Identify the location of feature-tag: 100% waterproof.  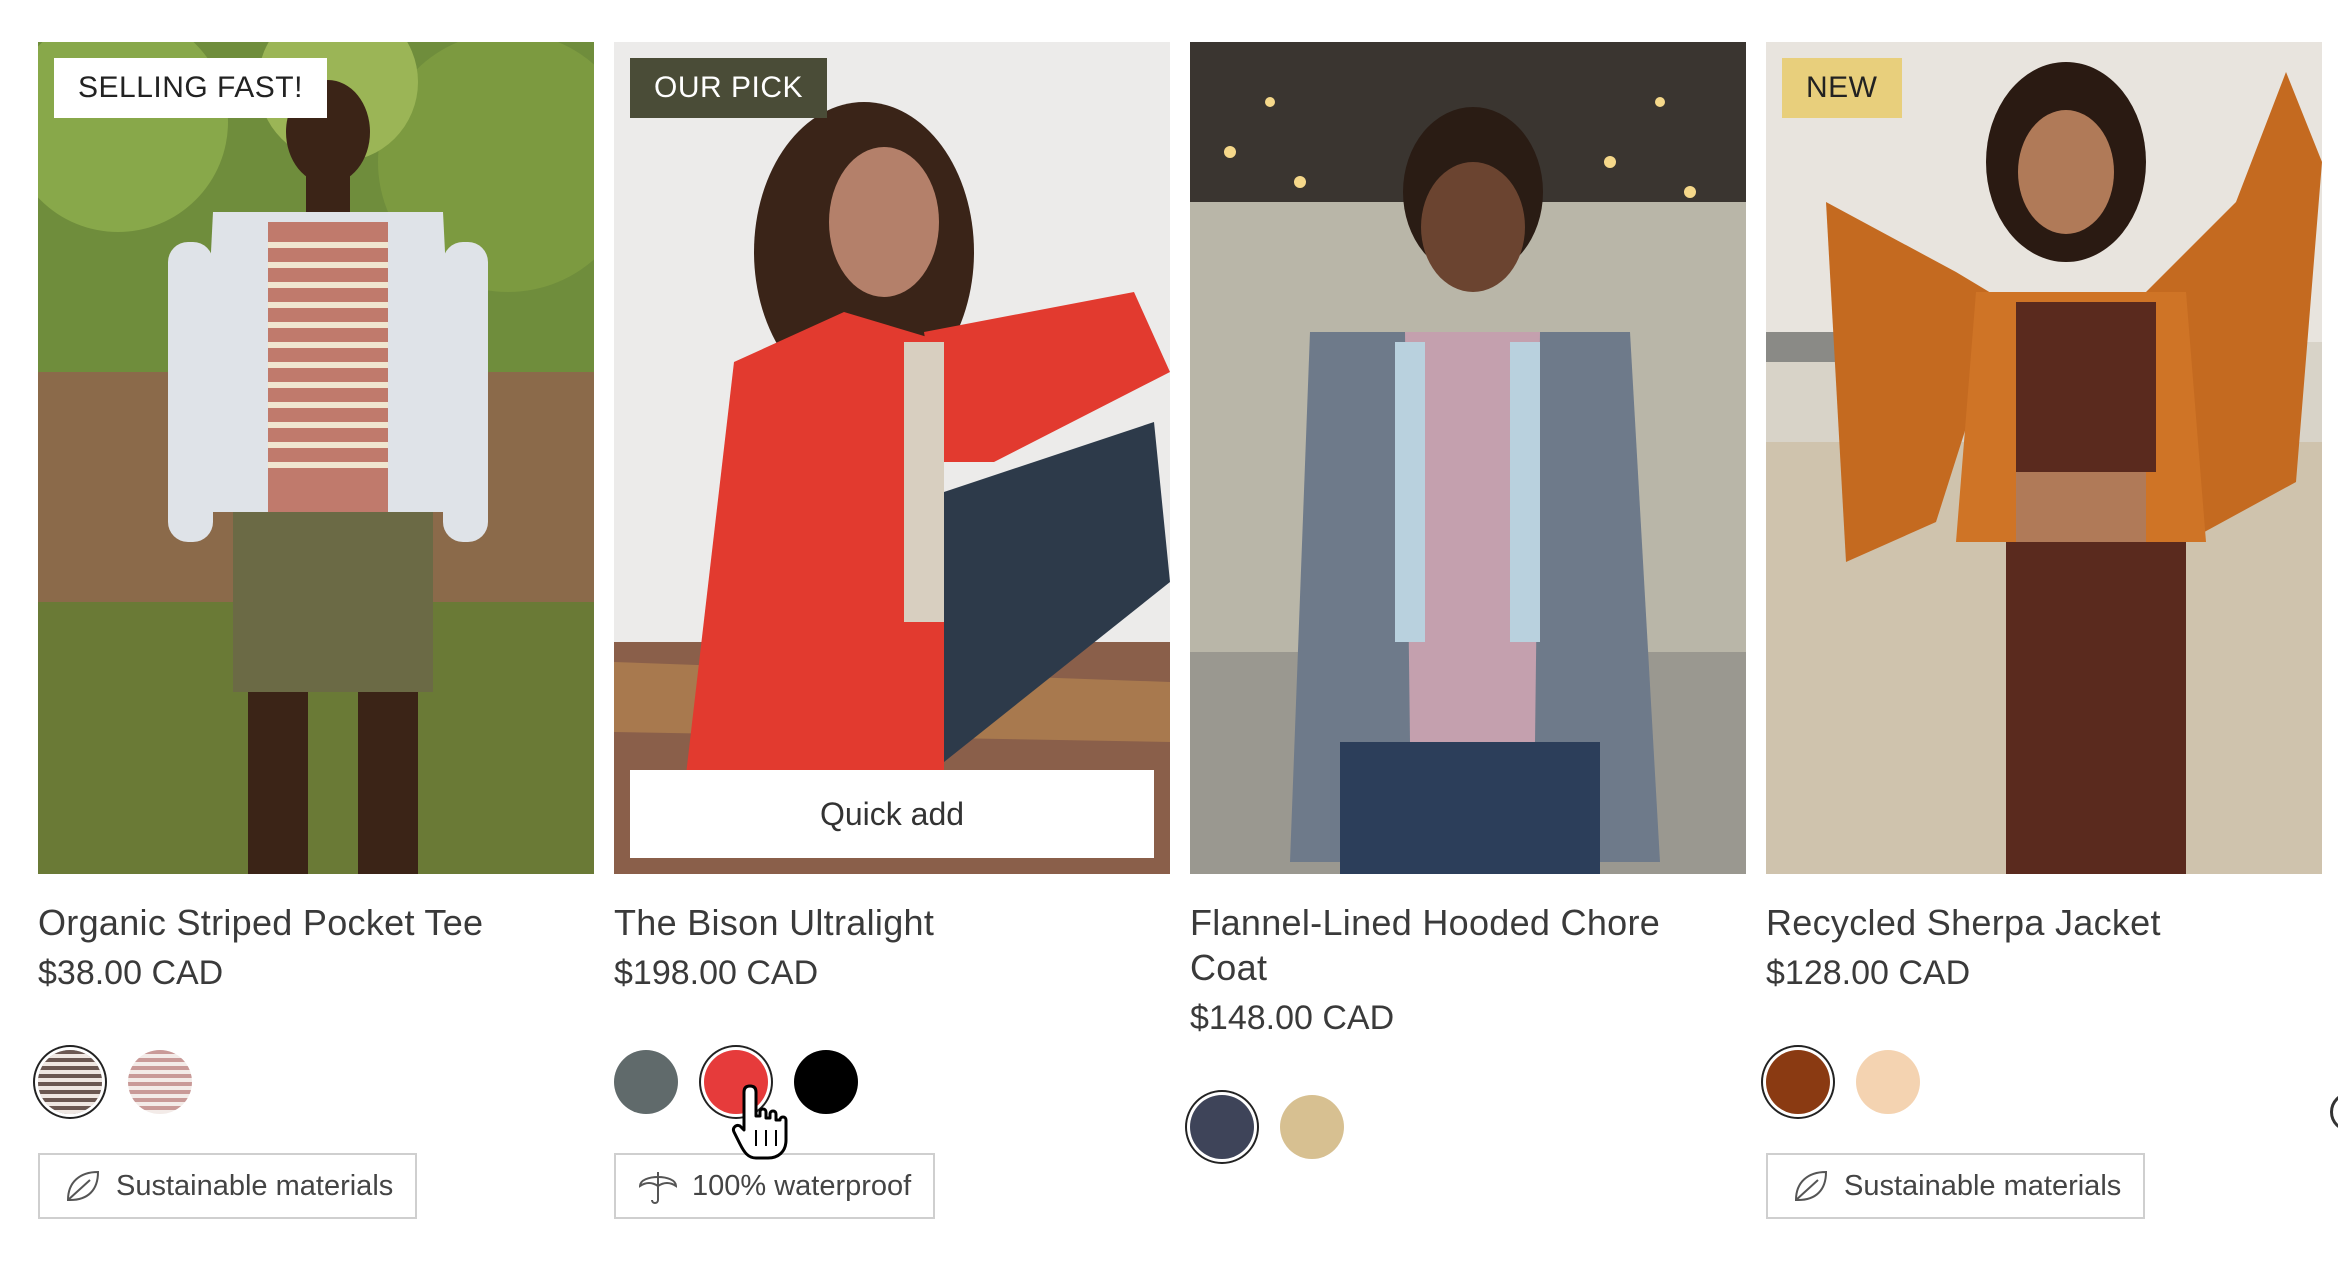
(775, 1186).